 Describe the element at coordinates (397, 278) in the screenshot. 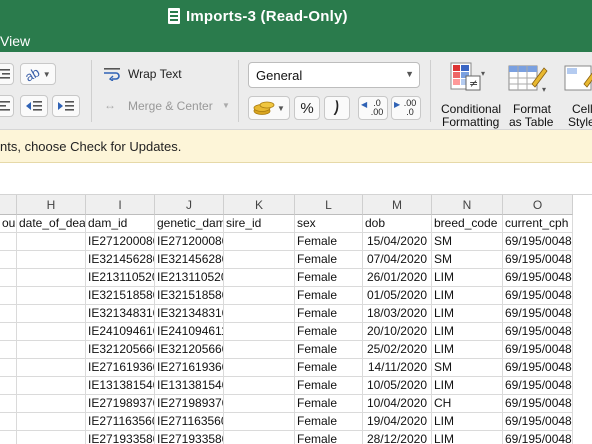

I see `table-cell: 26/01/2020` at that location.